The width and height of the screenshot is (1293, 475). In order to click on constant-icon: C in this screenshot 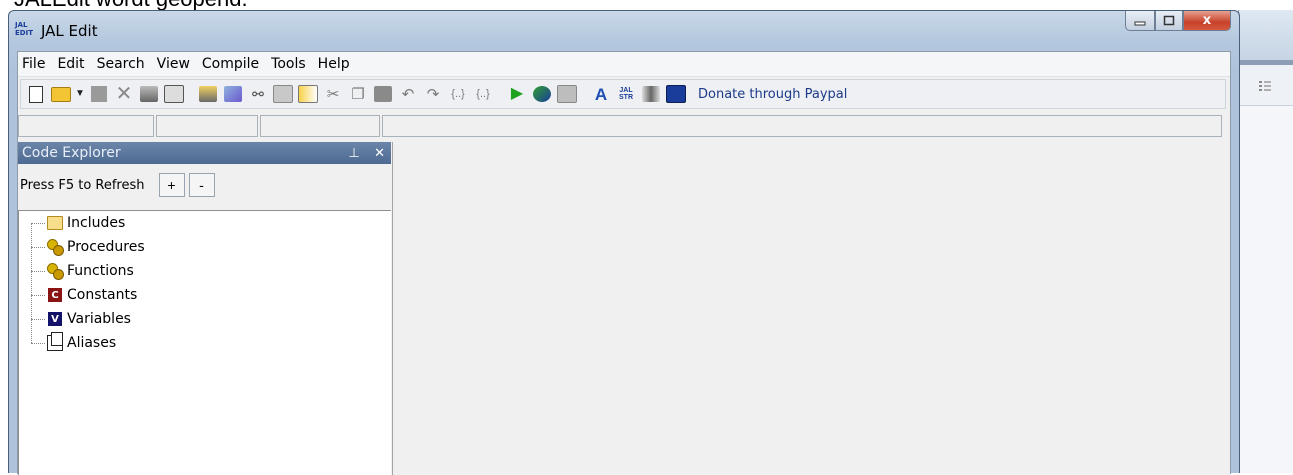, I will do `click(55, 295)`.